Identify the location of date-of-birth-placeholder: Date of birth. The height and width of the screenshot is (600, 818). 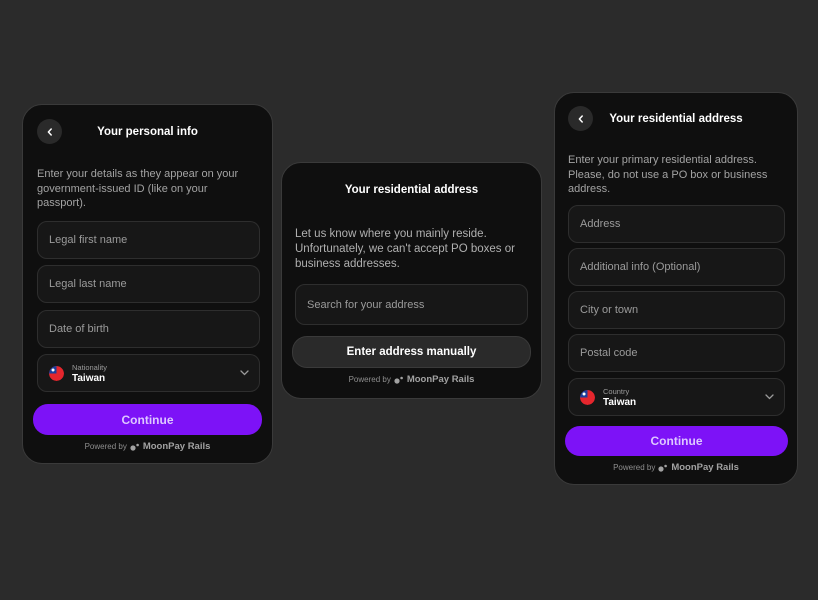
(79, 329).